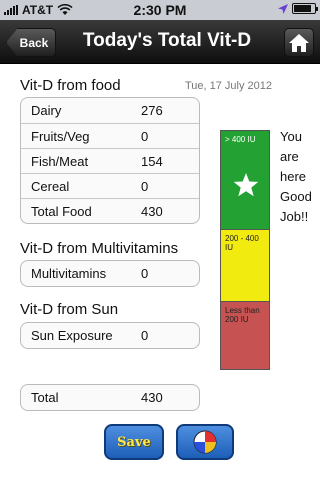 This screenshot has width=320, height=480. I want to click on date-label: Tue, 17 July 2012, so click(228, 86).